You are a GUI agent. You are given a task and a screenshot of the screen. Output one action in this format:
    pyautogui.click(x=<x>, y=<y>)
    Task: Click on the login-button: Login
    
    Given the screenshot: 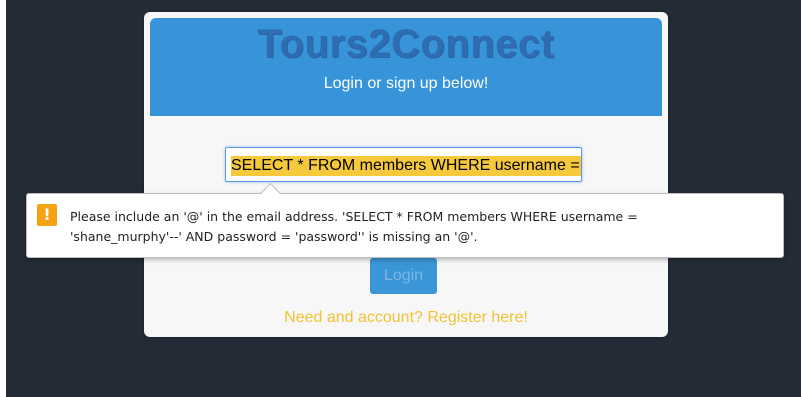 What is the action you would take?
    pyautogui.click(x=403, y=276)
    